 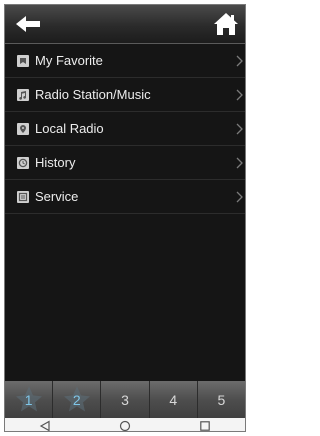 I want to click on nav-recents-button, so click(x=205, y=425).